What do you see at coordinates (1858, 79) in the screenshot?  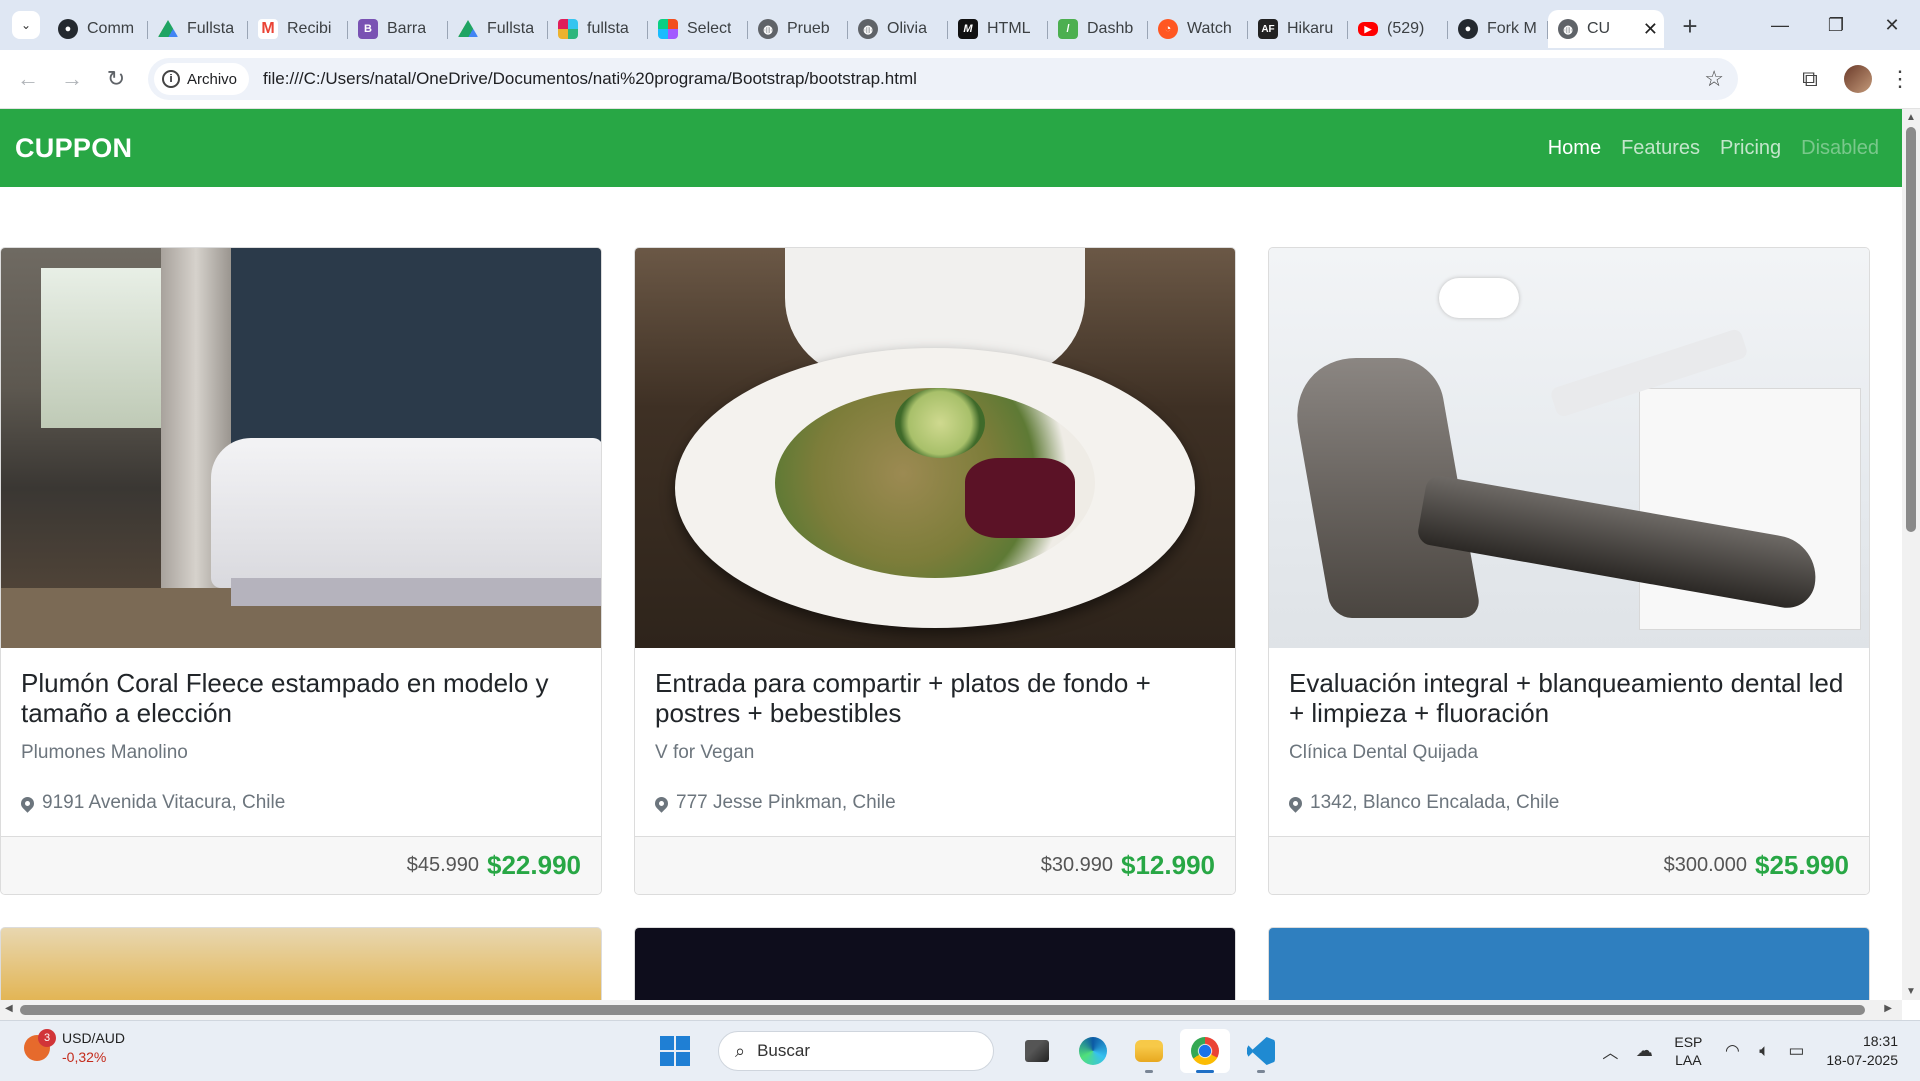 I see `profile-avatar` at bounding box center [1858, 79].